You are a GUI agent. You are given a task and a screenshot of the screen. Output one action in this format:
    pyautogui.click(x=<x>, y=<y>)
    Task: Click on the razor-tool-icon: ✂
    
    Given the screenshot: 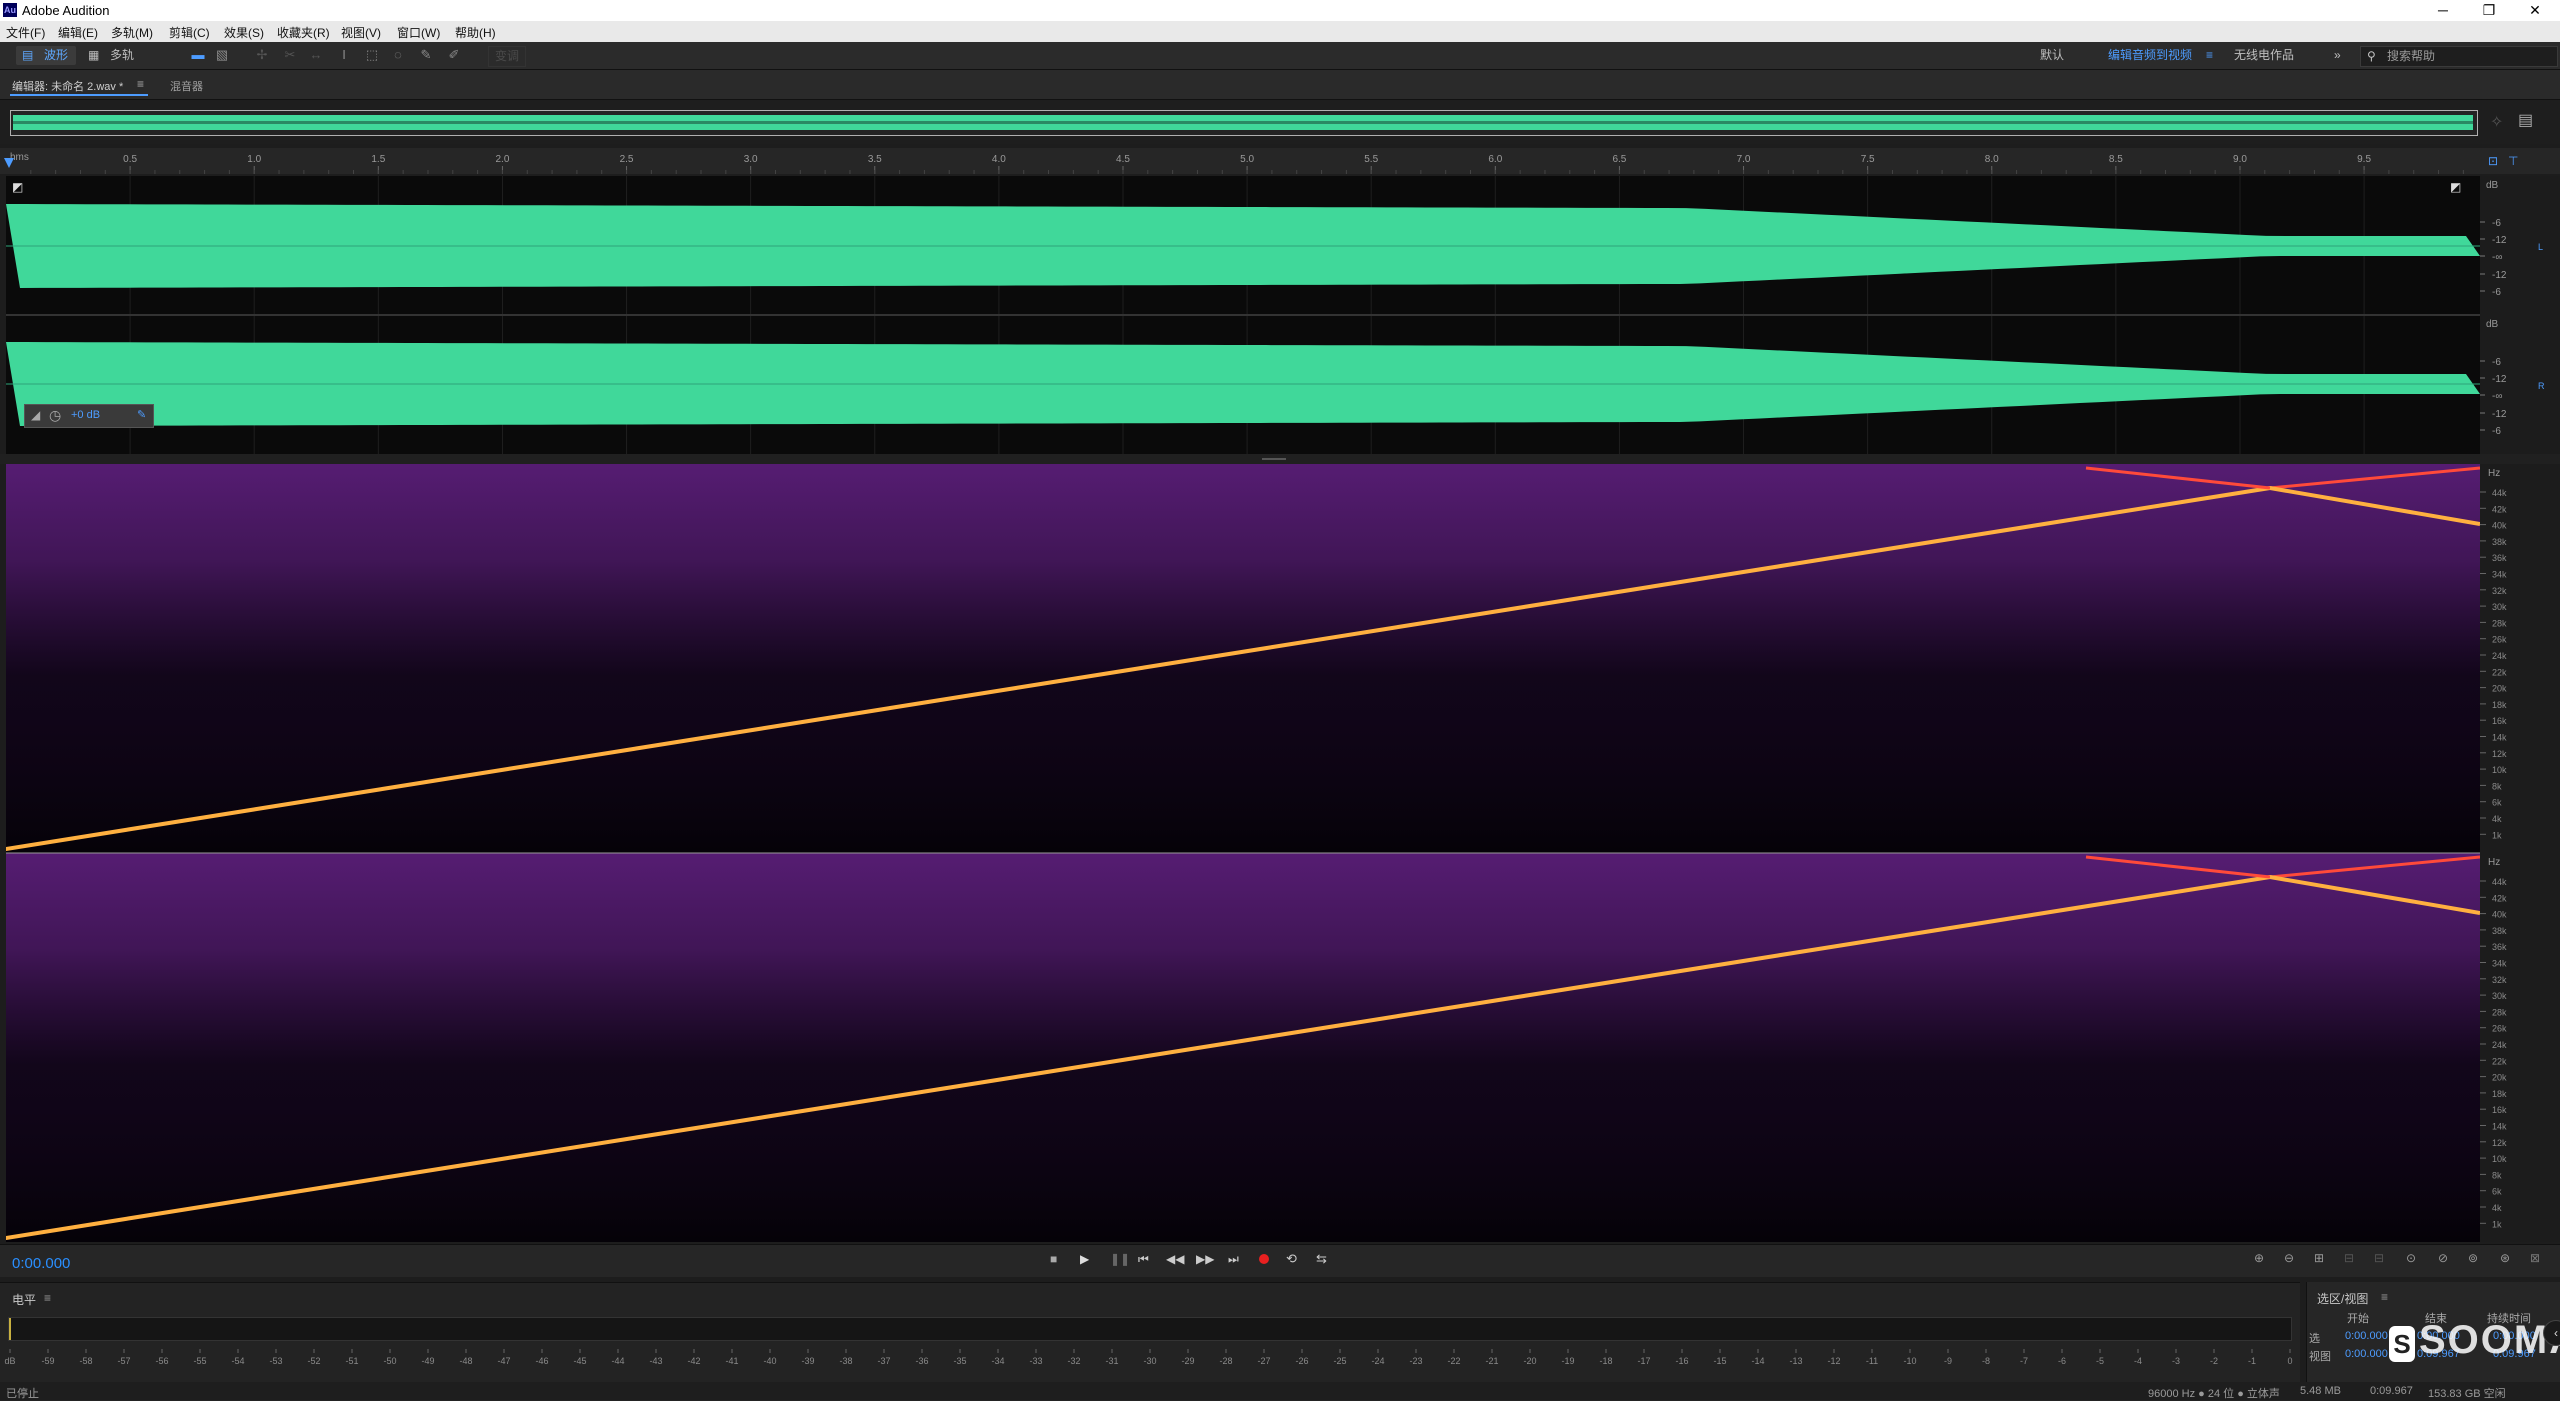 What is the action you would take?
    pyautogui.click(x=290, y=55)
    